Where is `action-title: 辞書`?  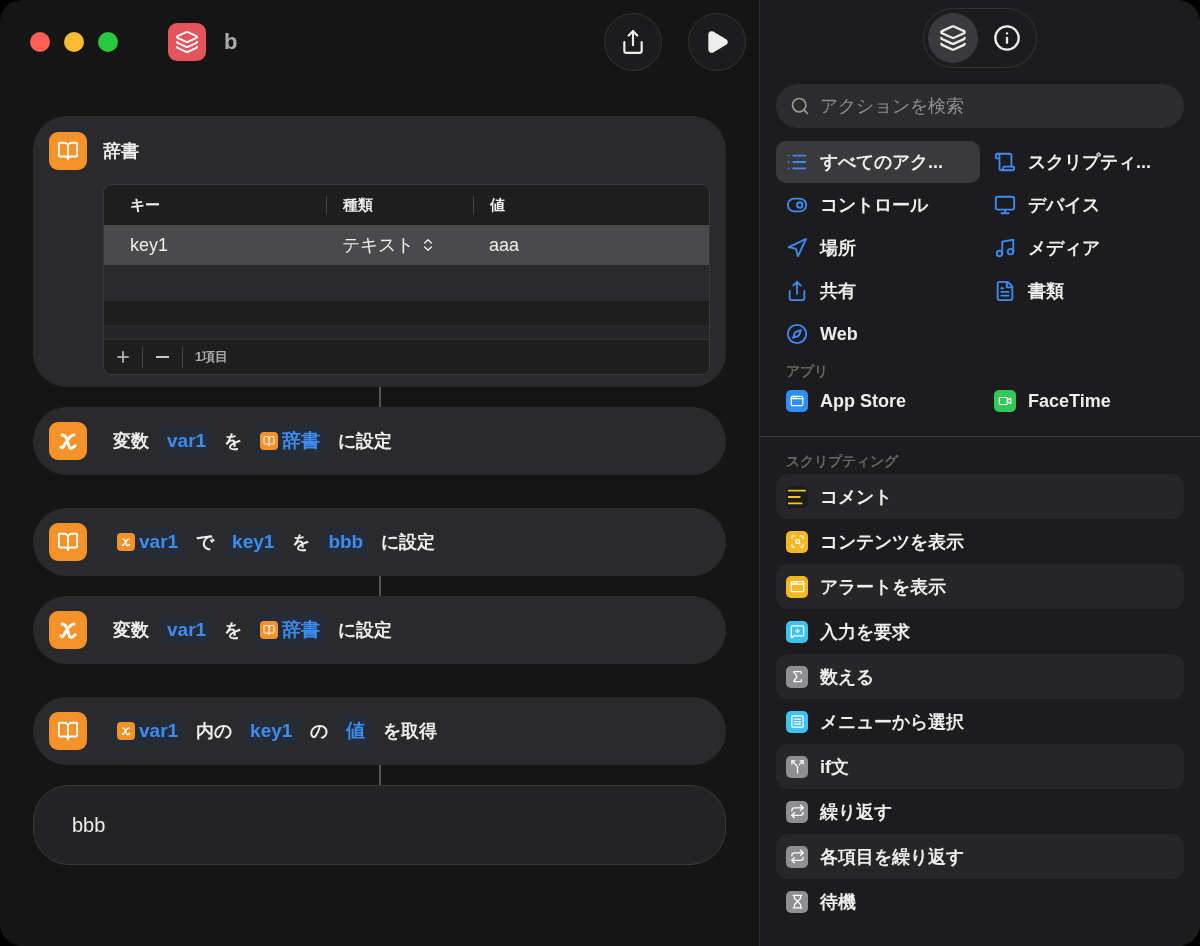
action-title: 辞書 is located at coordinates (121, 151).